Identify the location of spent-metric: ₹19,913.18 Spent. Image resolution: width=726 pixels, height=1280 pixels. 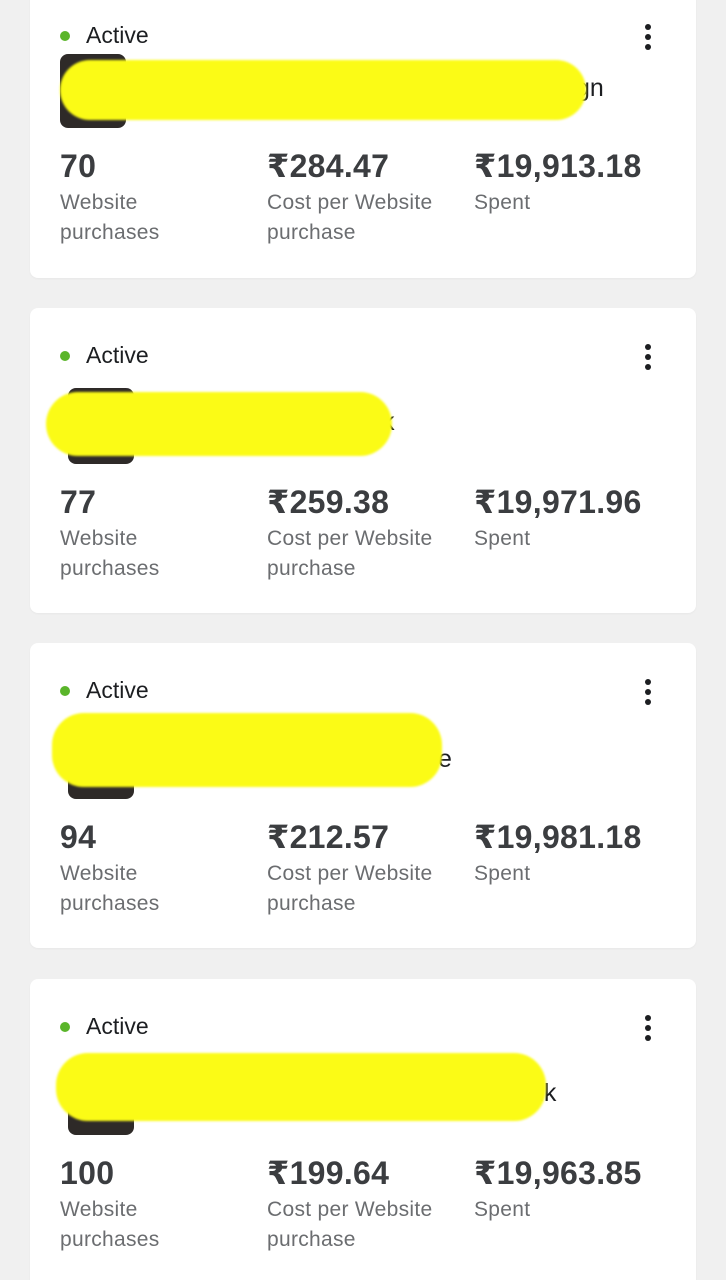
(584, 182).